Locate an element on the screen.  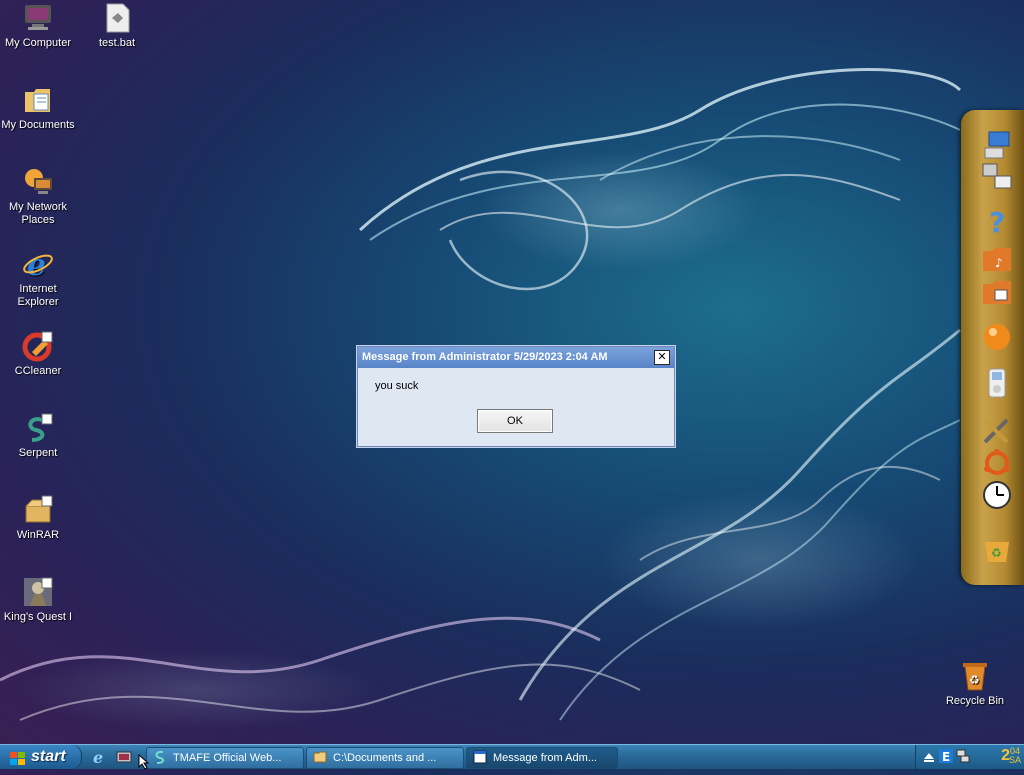
desktop-icon-recycle-bin: ♻ Recycle Bin is located at coordinates (975, 683).